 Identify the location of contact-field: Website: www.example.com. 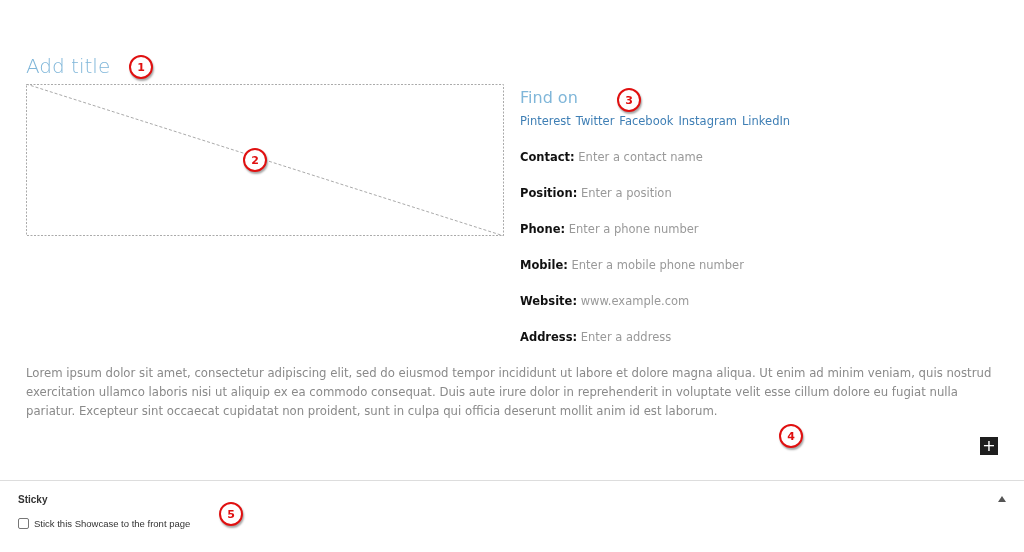
(655, 301).